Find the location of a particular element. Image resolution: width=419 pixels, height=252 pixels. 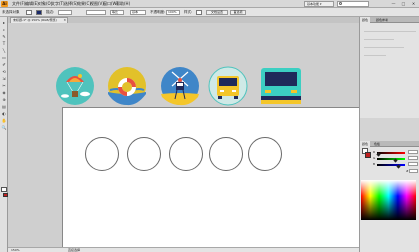

line-tool-icon: ╲ is located at coordinates (4, 50).